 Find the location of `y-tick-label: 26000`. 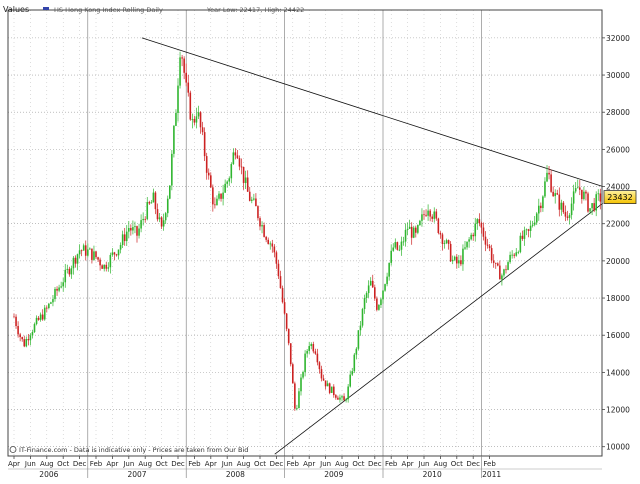

y-tick-label: 26000 is located at coordinates (618, 149).